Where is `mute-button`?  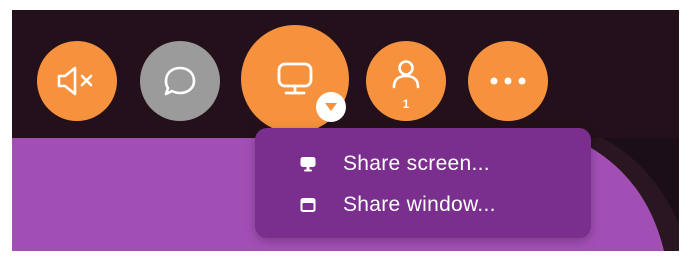
mute-button is located at coordinates (77, 81).